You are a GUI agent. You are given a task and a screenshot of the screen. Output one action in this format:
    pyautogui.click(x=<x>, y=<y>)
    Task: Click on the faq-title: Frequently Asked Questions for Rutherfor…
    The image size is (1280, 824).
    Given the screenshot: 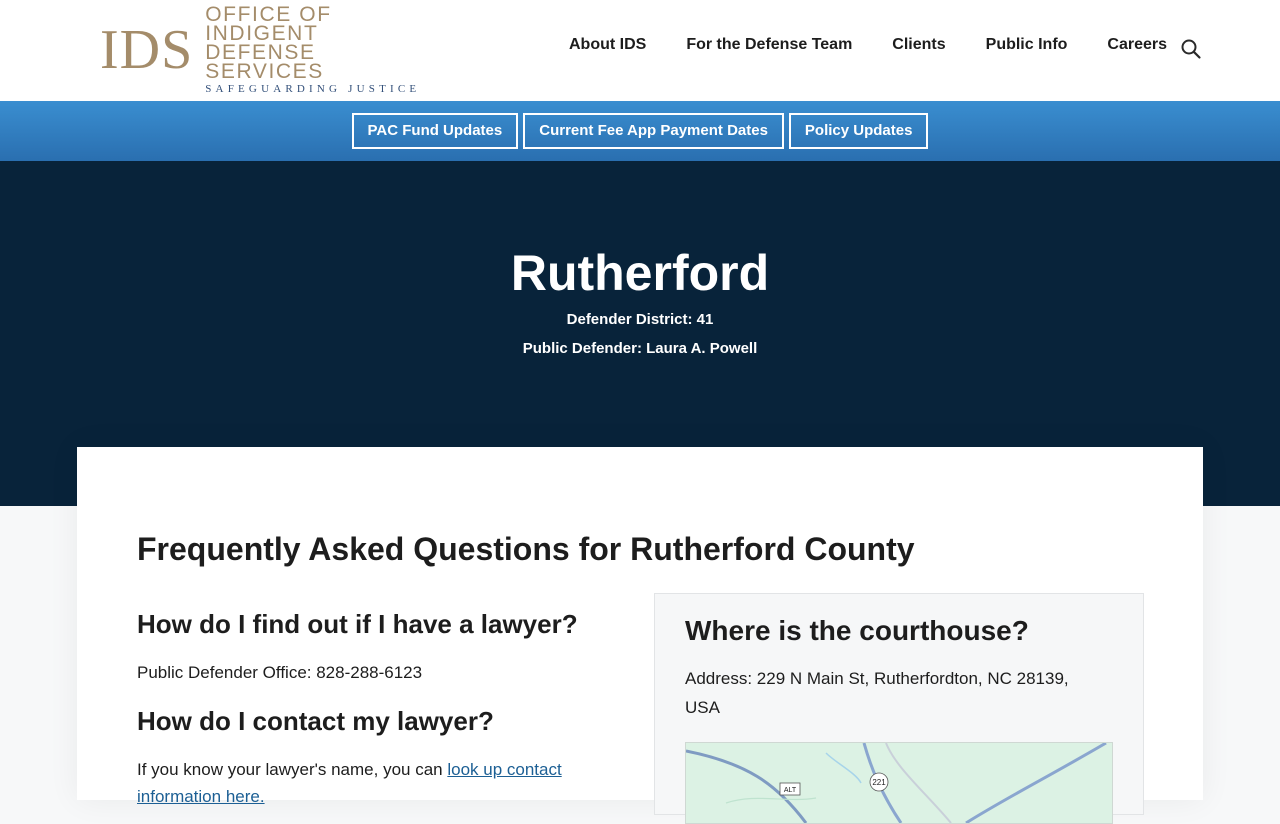 What is the action you would take?
    pyautogui.click(x=526, y=549)
    